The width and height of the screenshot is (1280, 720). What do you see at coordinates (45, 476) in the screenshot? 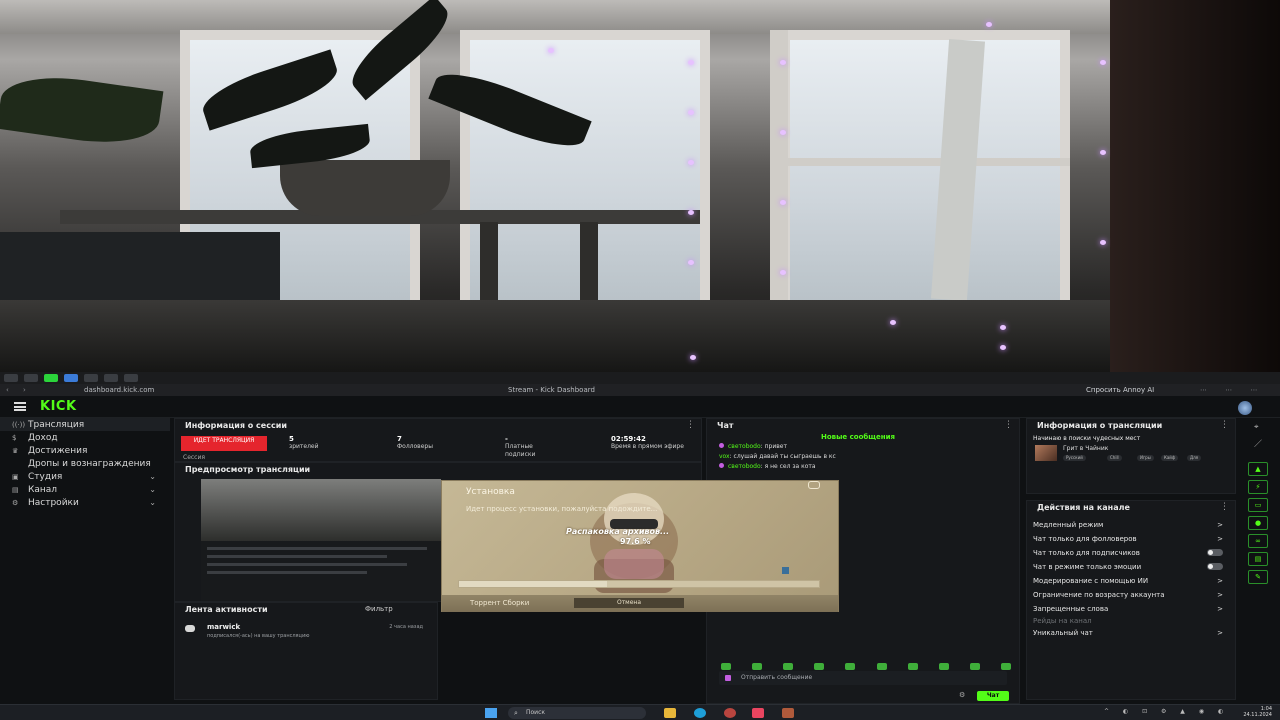
I see `sidebar-item-label: Студия` at bounding box center [45, 476].